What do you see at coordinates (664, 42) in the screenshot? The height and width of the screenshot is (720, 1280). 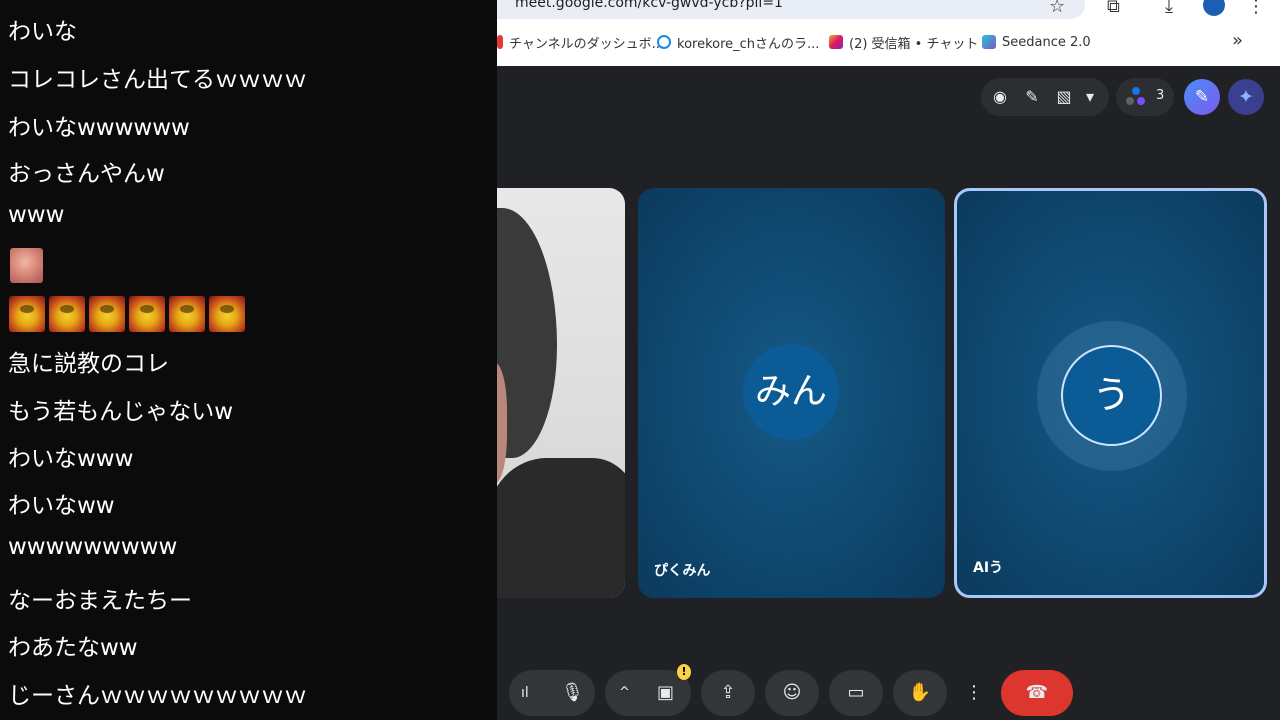 I see `headset-icon` at bounding box center [664, 42].